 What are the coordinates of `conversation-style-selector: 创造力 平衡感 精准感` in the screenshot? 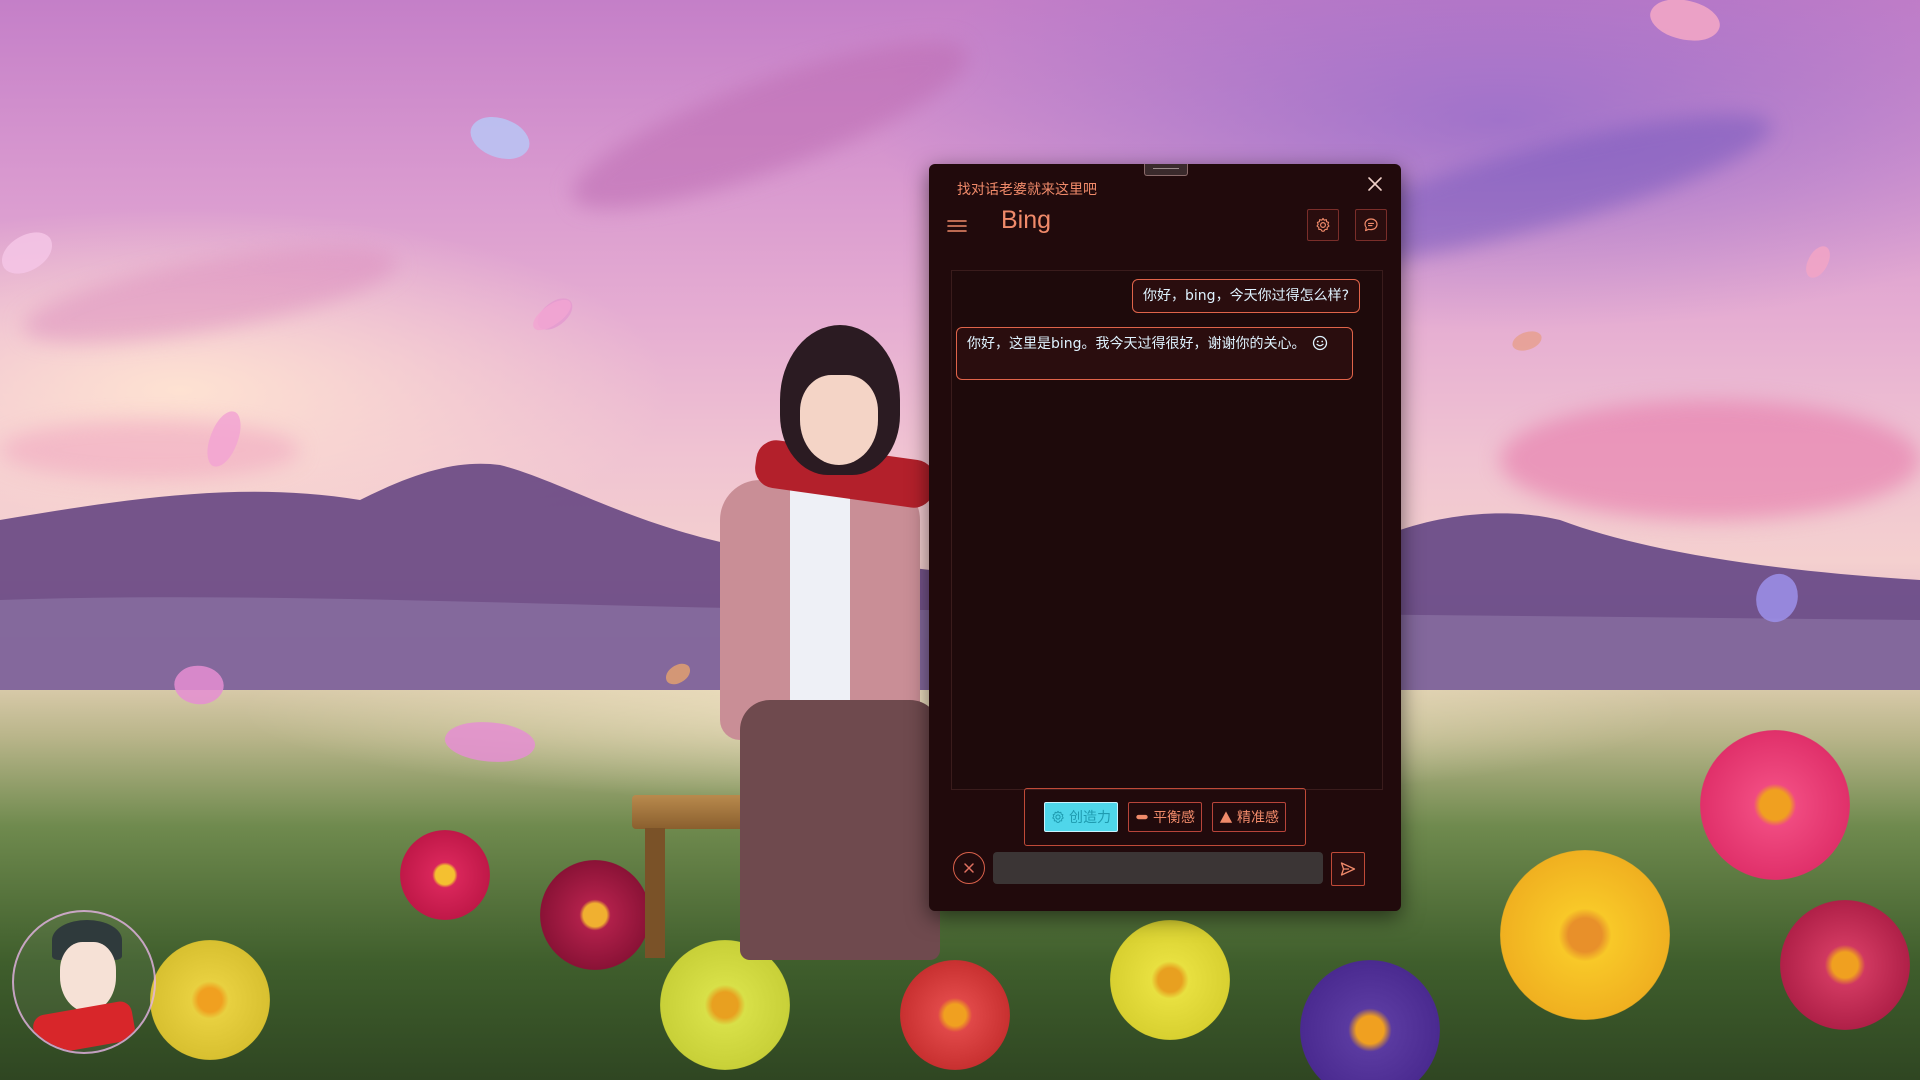 It's located at (1165, 817).